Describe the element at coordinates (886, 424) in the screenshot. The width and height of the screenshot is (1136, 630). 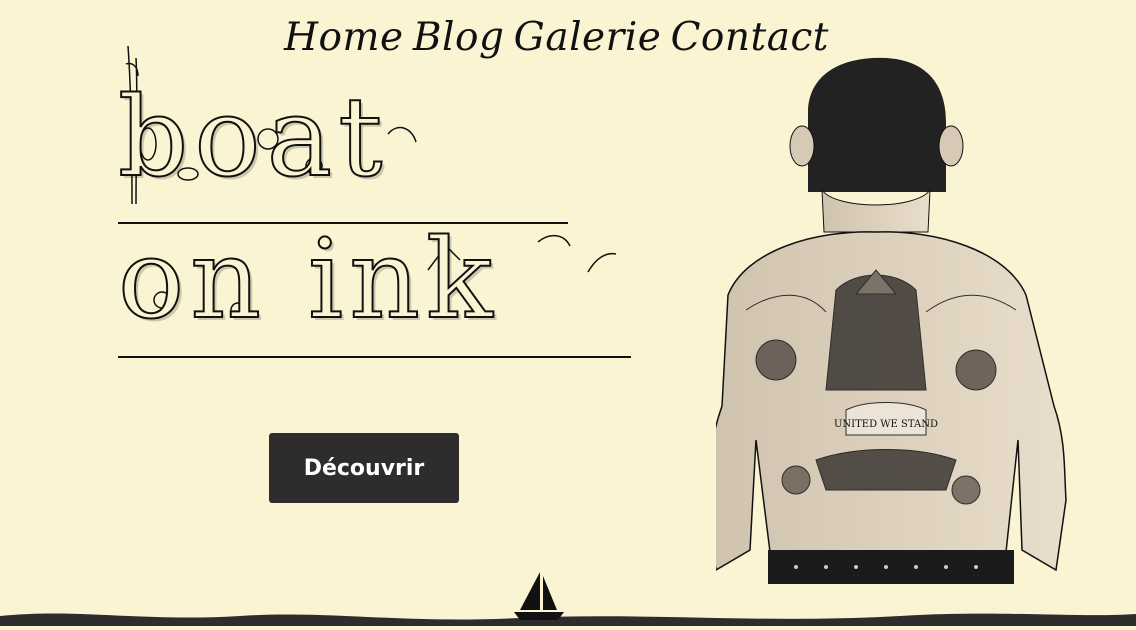
I see `banner-text: UNITED WE STAND` at that location.